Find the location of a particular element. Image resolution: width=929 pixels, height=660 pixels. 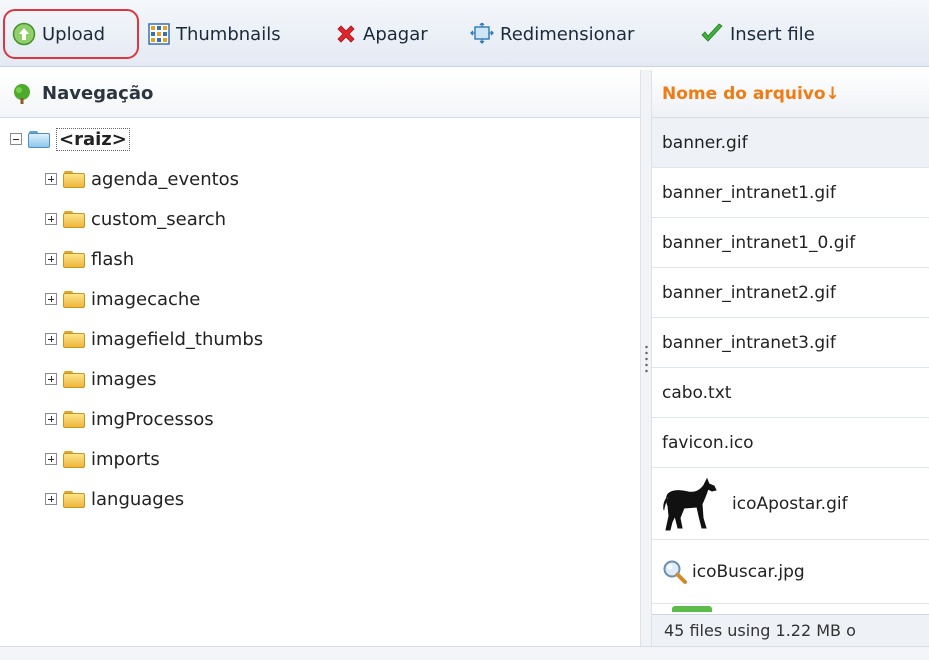

filename-column-header: Nome do arquivo↓ is located at coordinates (790, 94).